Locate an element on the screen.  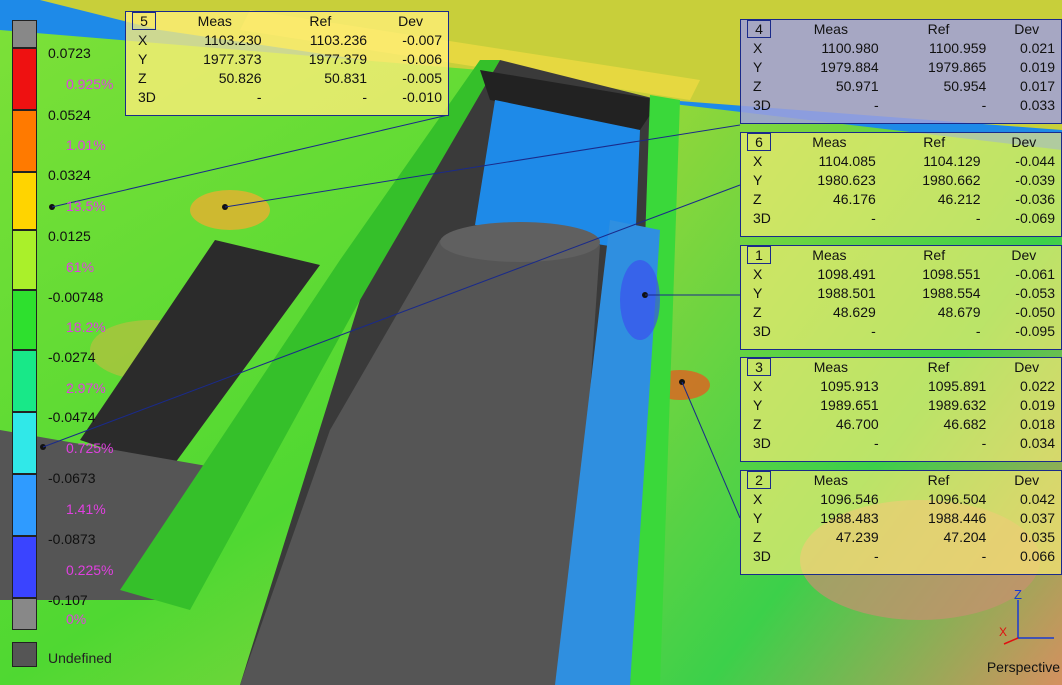
callout-cell: -0.053 is located at coordinates (1035, 293).